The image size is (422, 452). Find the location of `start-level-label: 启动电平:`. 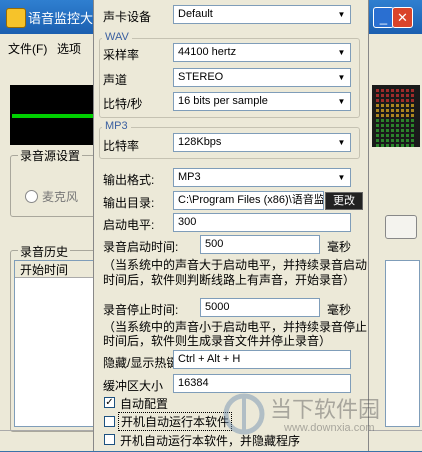

start-level-label: 启动电平: is located at coordinates (129, 225).